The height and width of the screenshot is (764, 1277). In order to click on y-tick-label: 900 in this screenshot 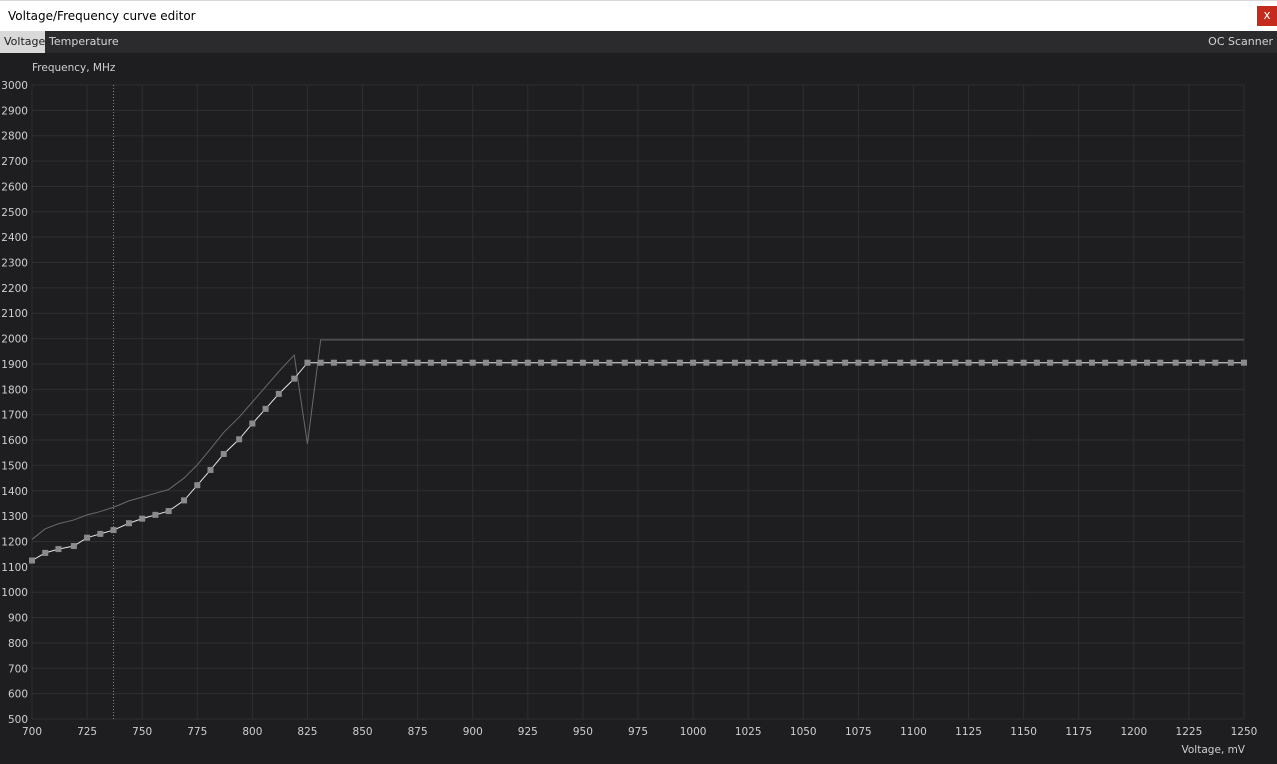, I will do `click(18, 619)`.